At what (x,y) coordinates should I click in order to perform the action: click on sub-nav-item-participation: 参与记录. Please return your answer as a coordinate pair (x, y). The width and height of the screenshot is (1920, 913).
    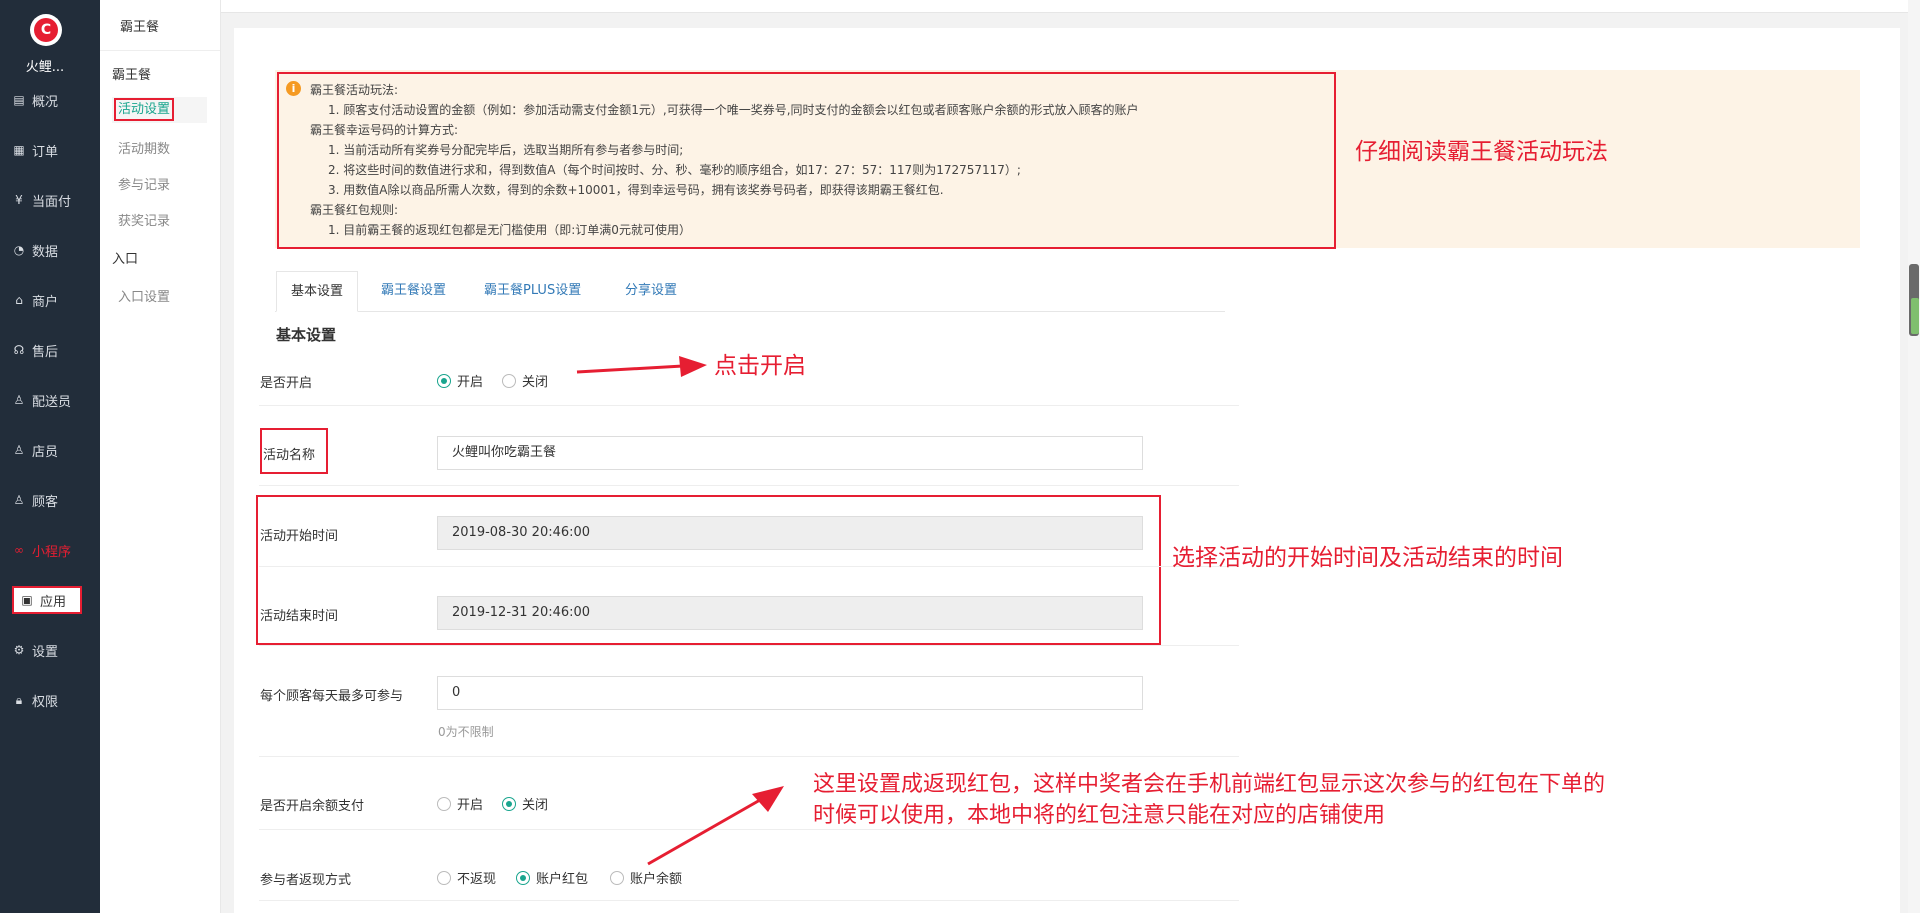
    Looking at the image, I should click on (144, 183).